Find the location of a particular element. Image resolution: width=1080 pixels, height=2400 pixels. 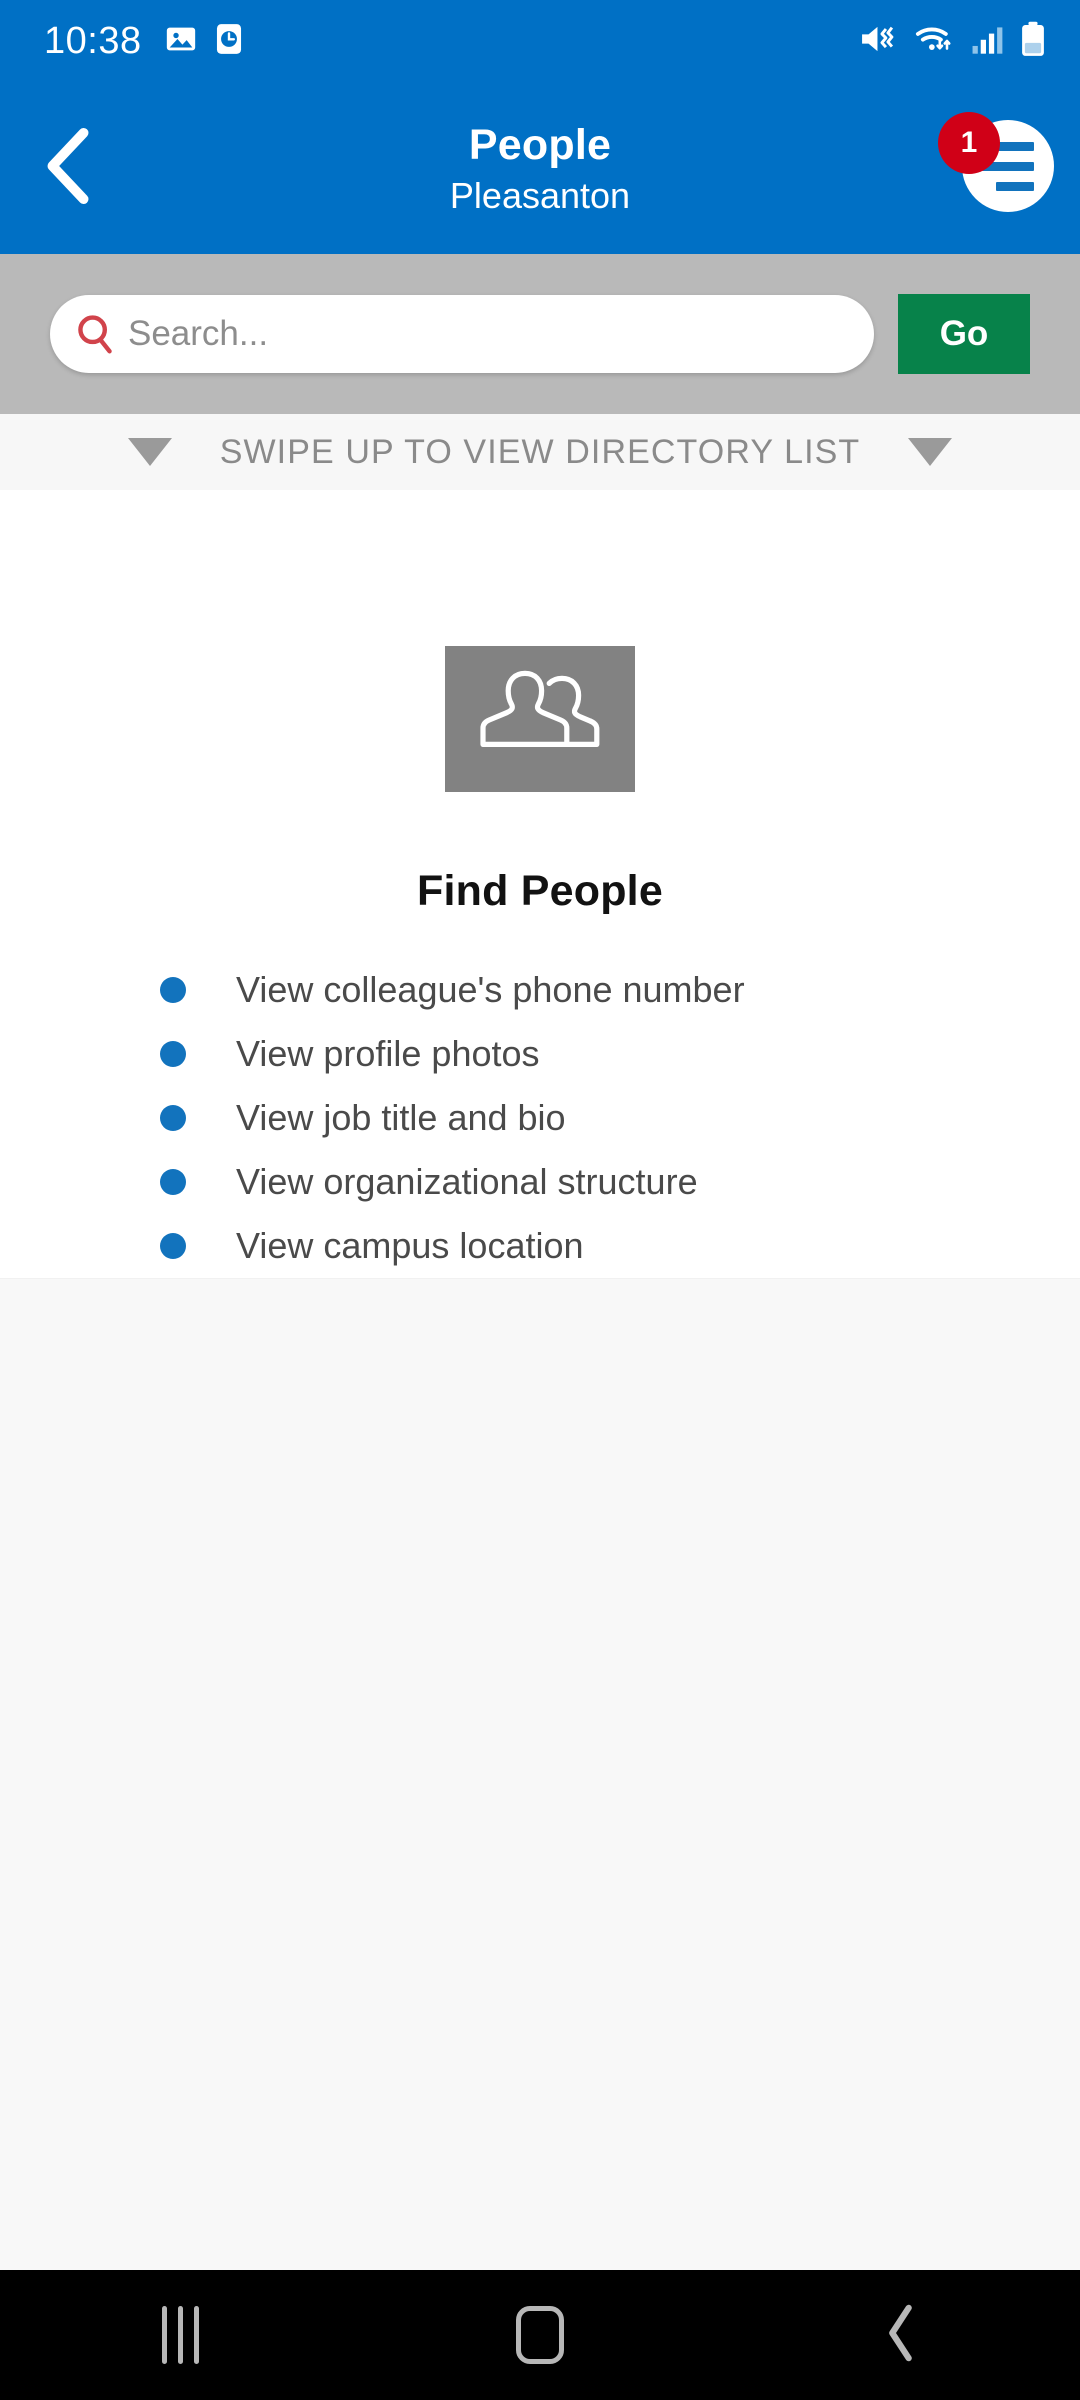

list-item: View colleague's phone number is located at coordinates (620, 990).